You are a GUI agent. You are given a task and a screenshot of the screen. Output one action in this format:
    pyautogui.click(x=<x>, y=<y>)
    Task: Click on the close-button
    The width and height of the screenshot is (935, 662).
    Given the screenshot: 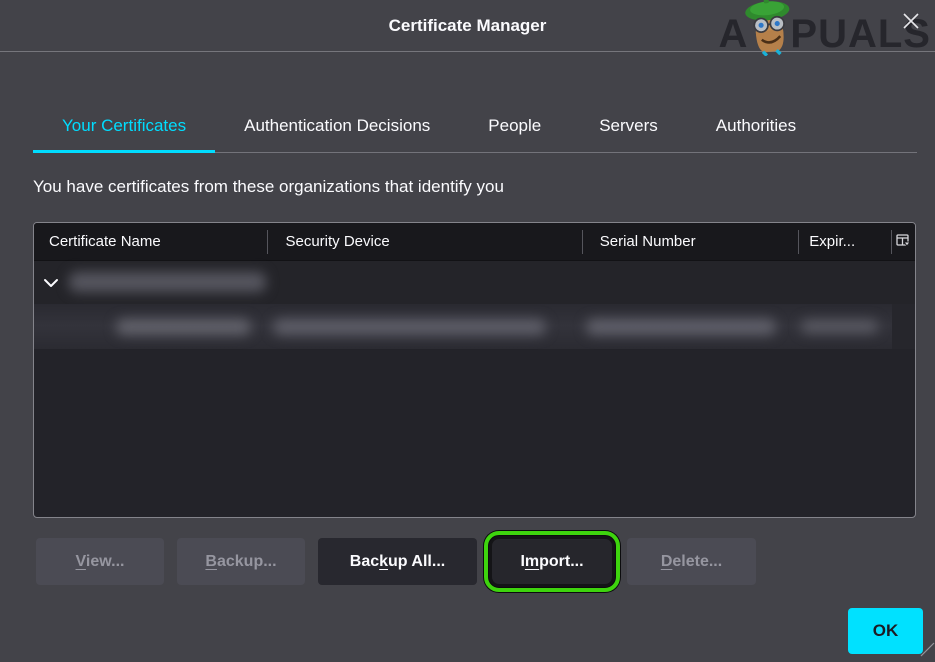 What is the action you would take?
    pyautogui.click(x=911, y=23)
    